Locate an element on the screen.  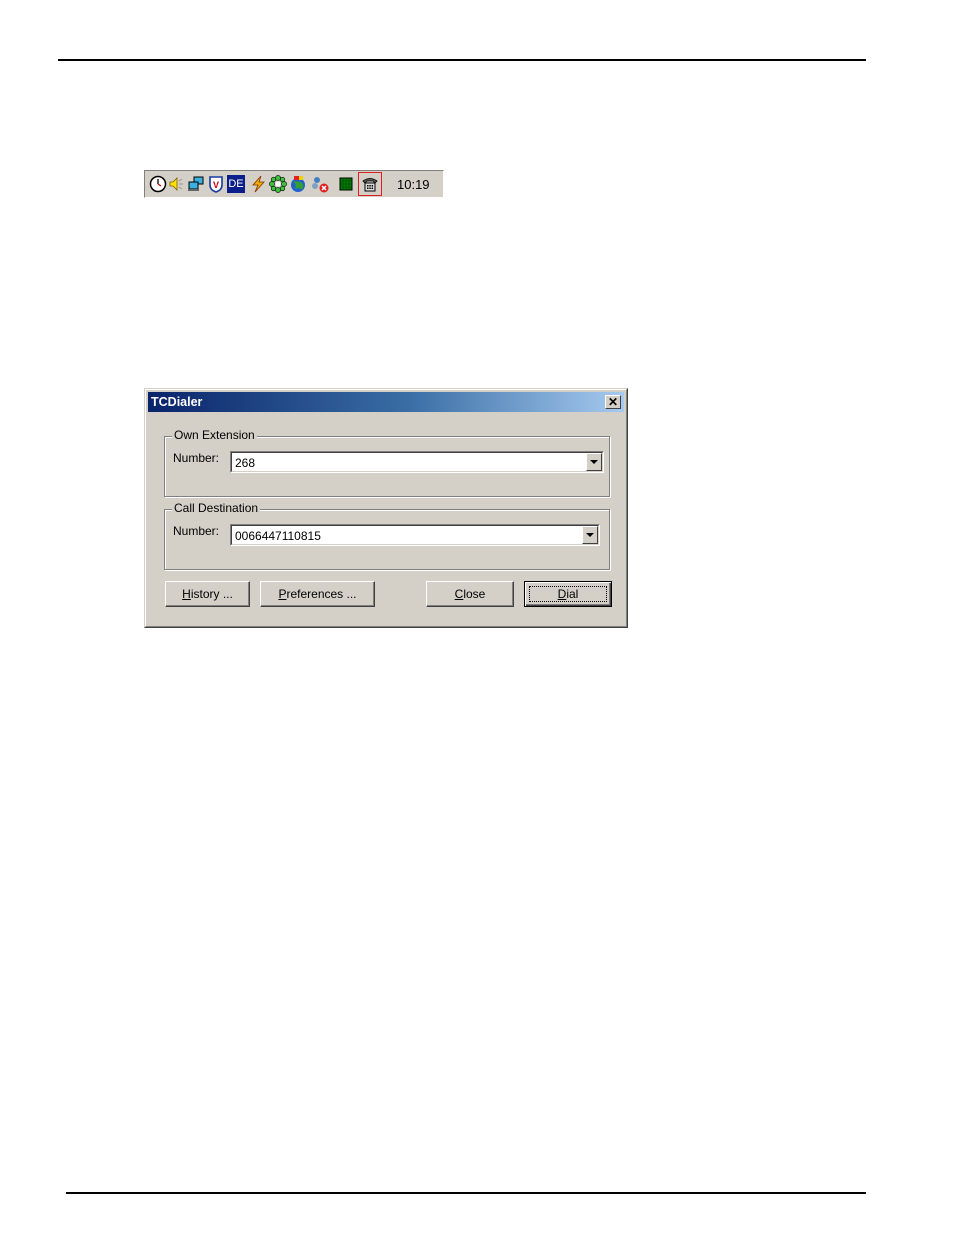
own-extension-group: Own Extension Number: 268 is located at coordinates (387, 462).